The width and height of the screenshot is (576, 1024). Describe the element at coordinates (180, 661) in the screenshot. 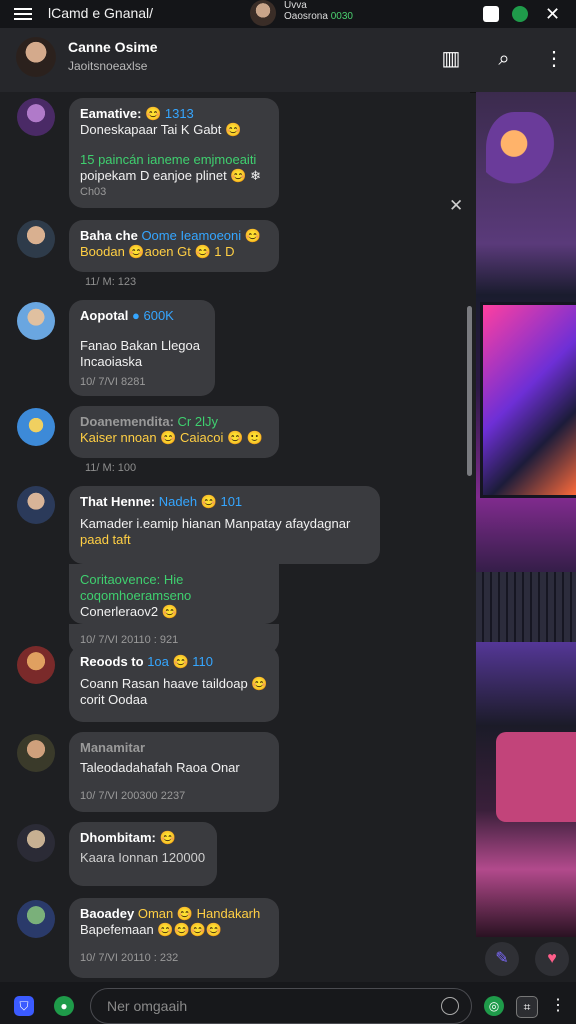

I see `sender-tag: 1oa 😊 110` at that location.